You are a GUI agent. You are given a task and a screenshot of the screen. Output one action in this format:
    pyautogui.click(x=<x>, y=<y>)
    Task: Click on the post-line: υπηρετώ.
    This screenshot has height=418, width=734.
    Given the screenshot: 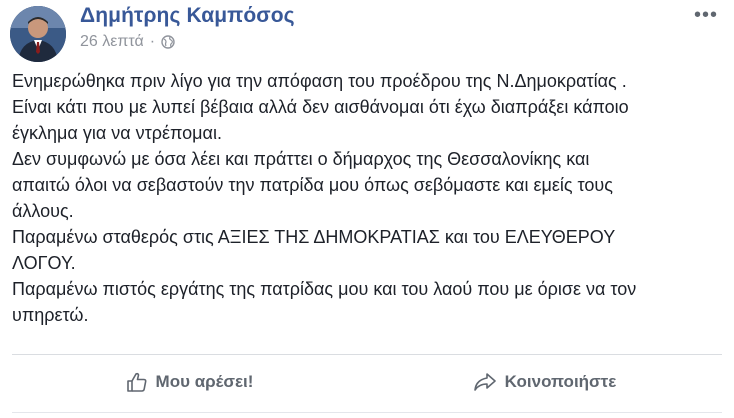 What is the action you would take?
    pyautogui.click(x=50, y=315)
    